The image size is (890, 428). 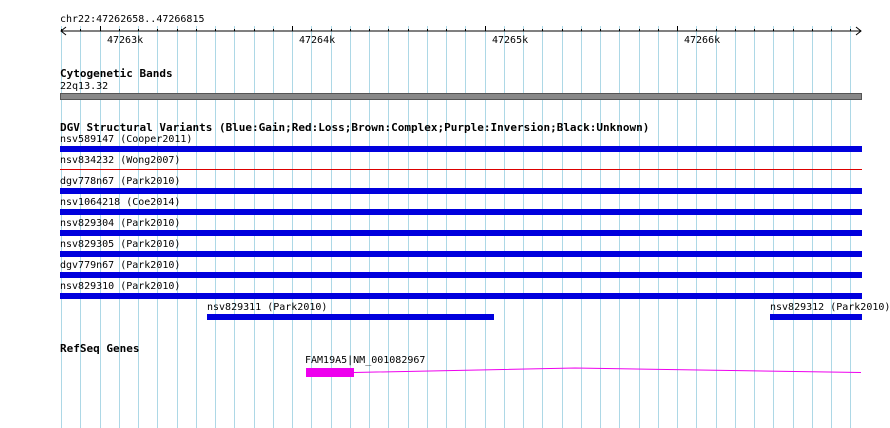 What do you see at coordinates (84, 86) in the screenshot?
I see `cytoband-label: 22q13.32` at bounding box center [84, 86].